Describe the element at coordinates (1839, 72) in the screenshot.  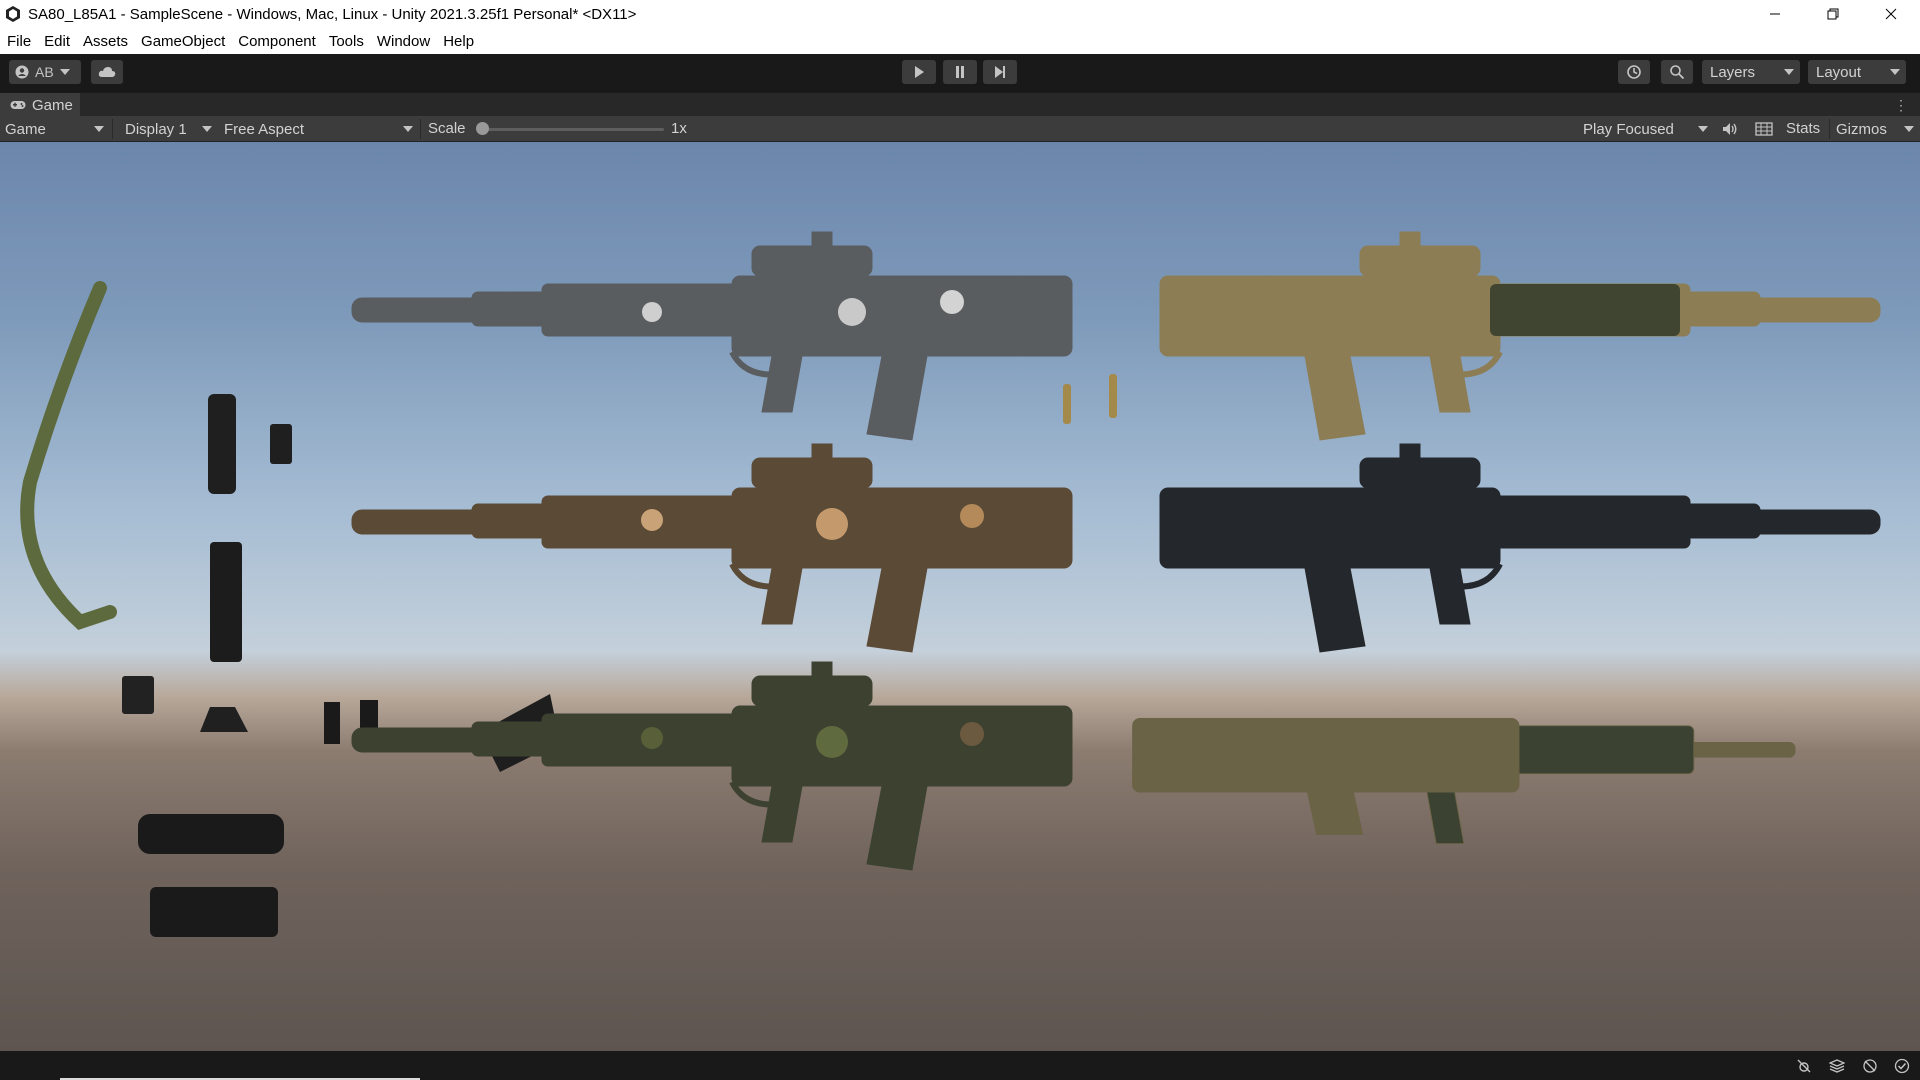
I see `layout-label: Layout` at that location.